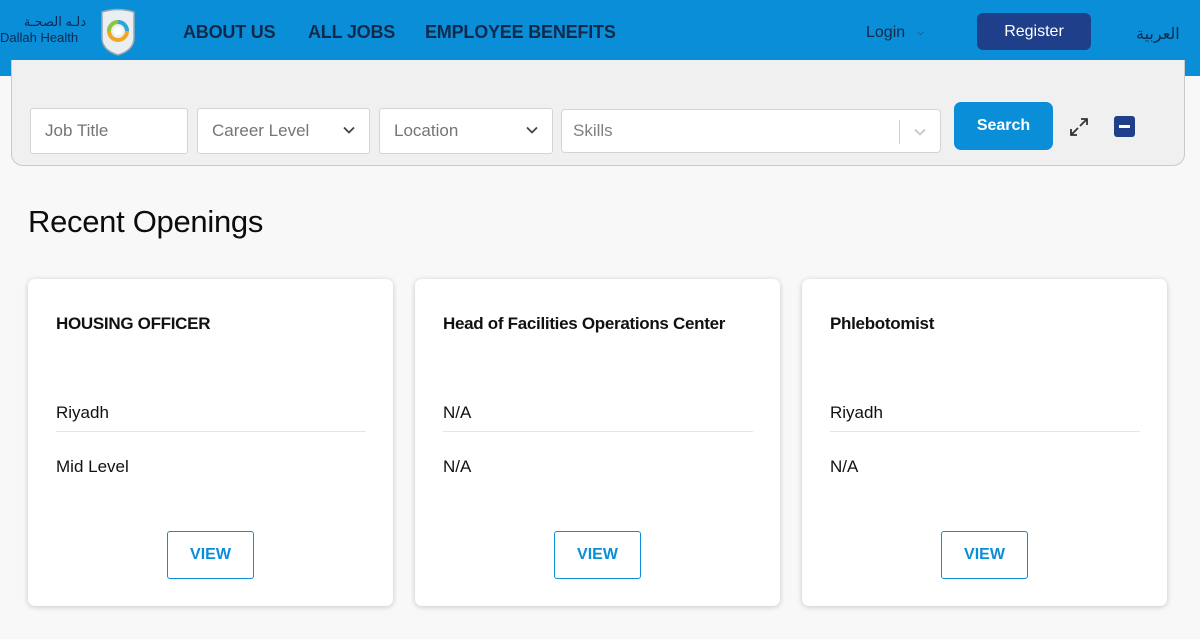 The width and height of the screenshot is (1200, 639). I want to click on login-dropdown: Login ⌵, so click(895, 33).